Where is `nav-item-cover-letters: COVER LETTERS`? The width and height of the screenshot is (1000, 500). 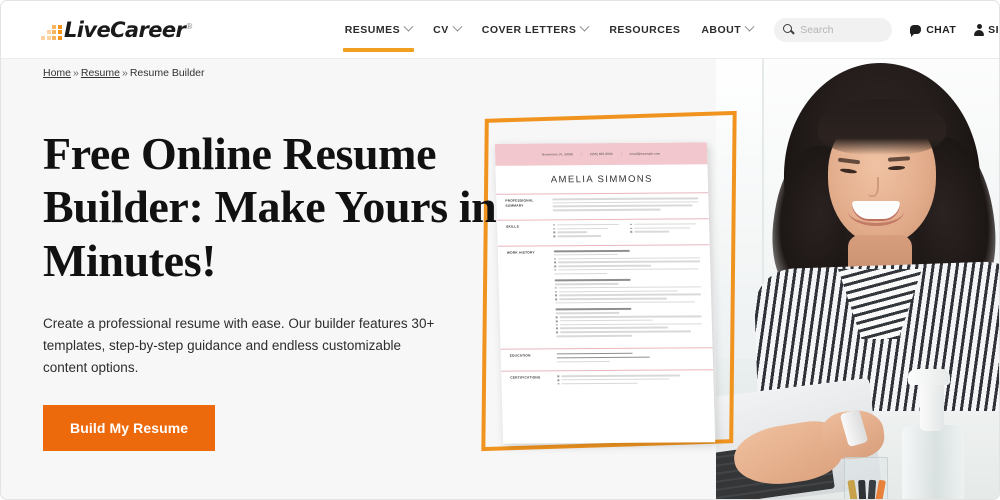 nav-item-cover-letters: COVER LETTERS is located at coordinates (535, 30).